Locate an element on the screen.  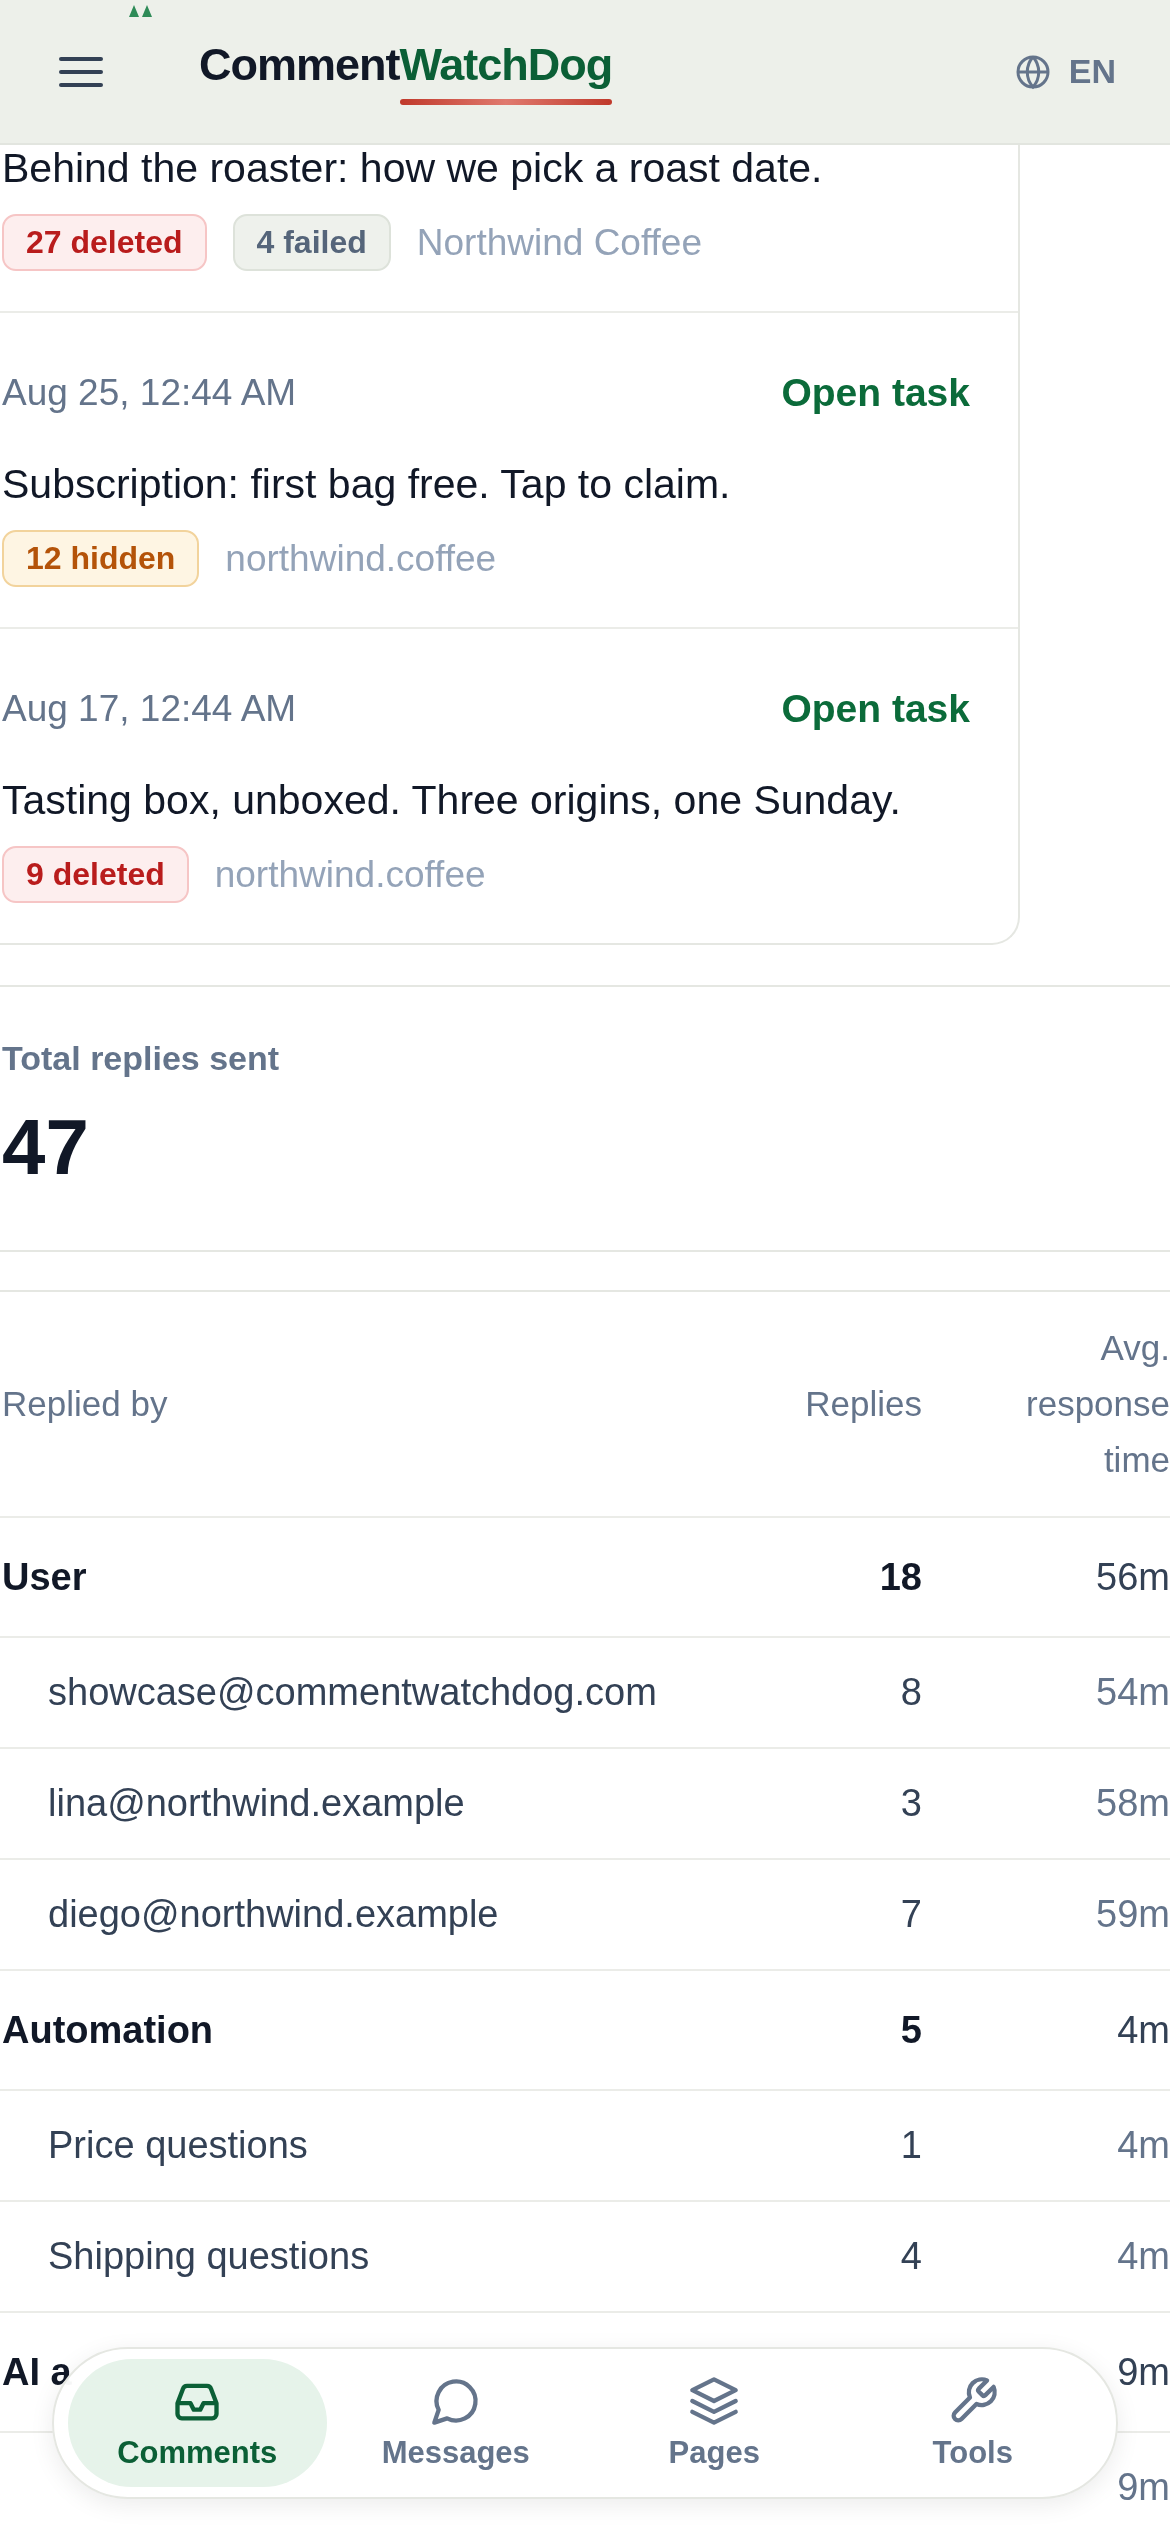
failed-count-badge: 4 failed is located at coordinates (311, 242).